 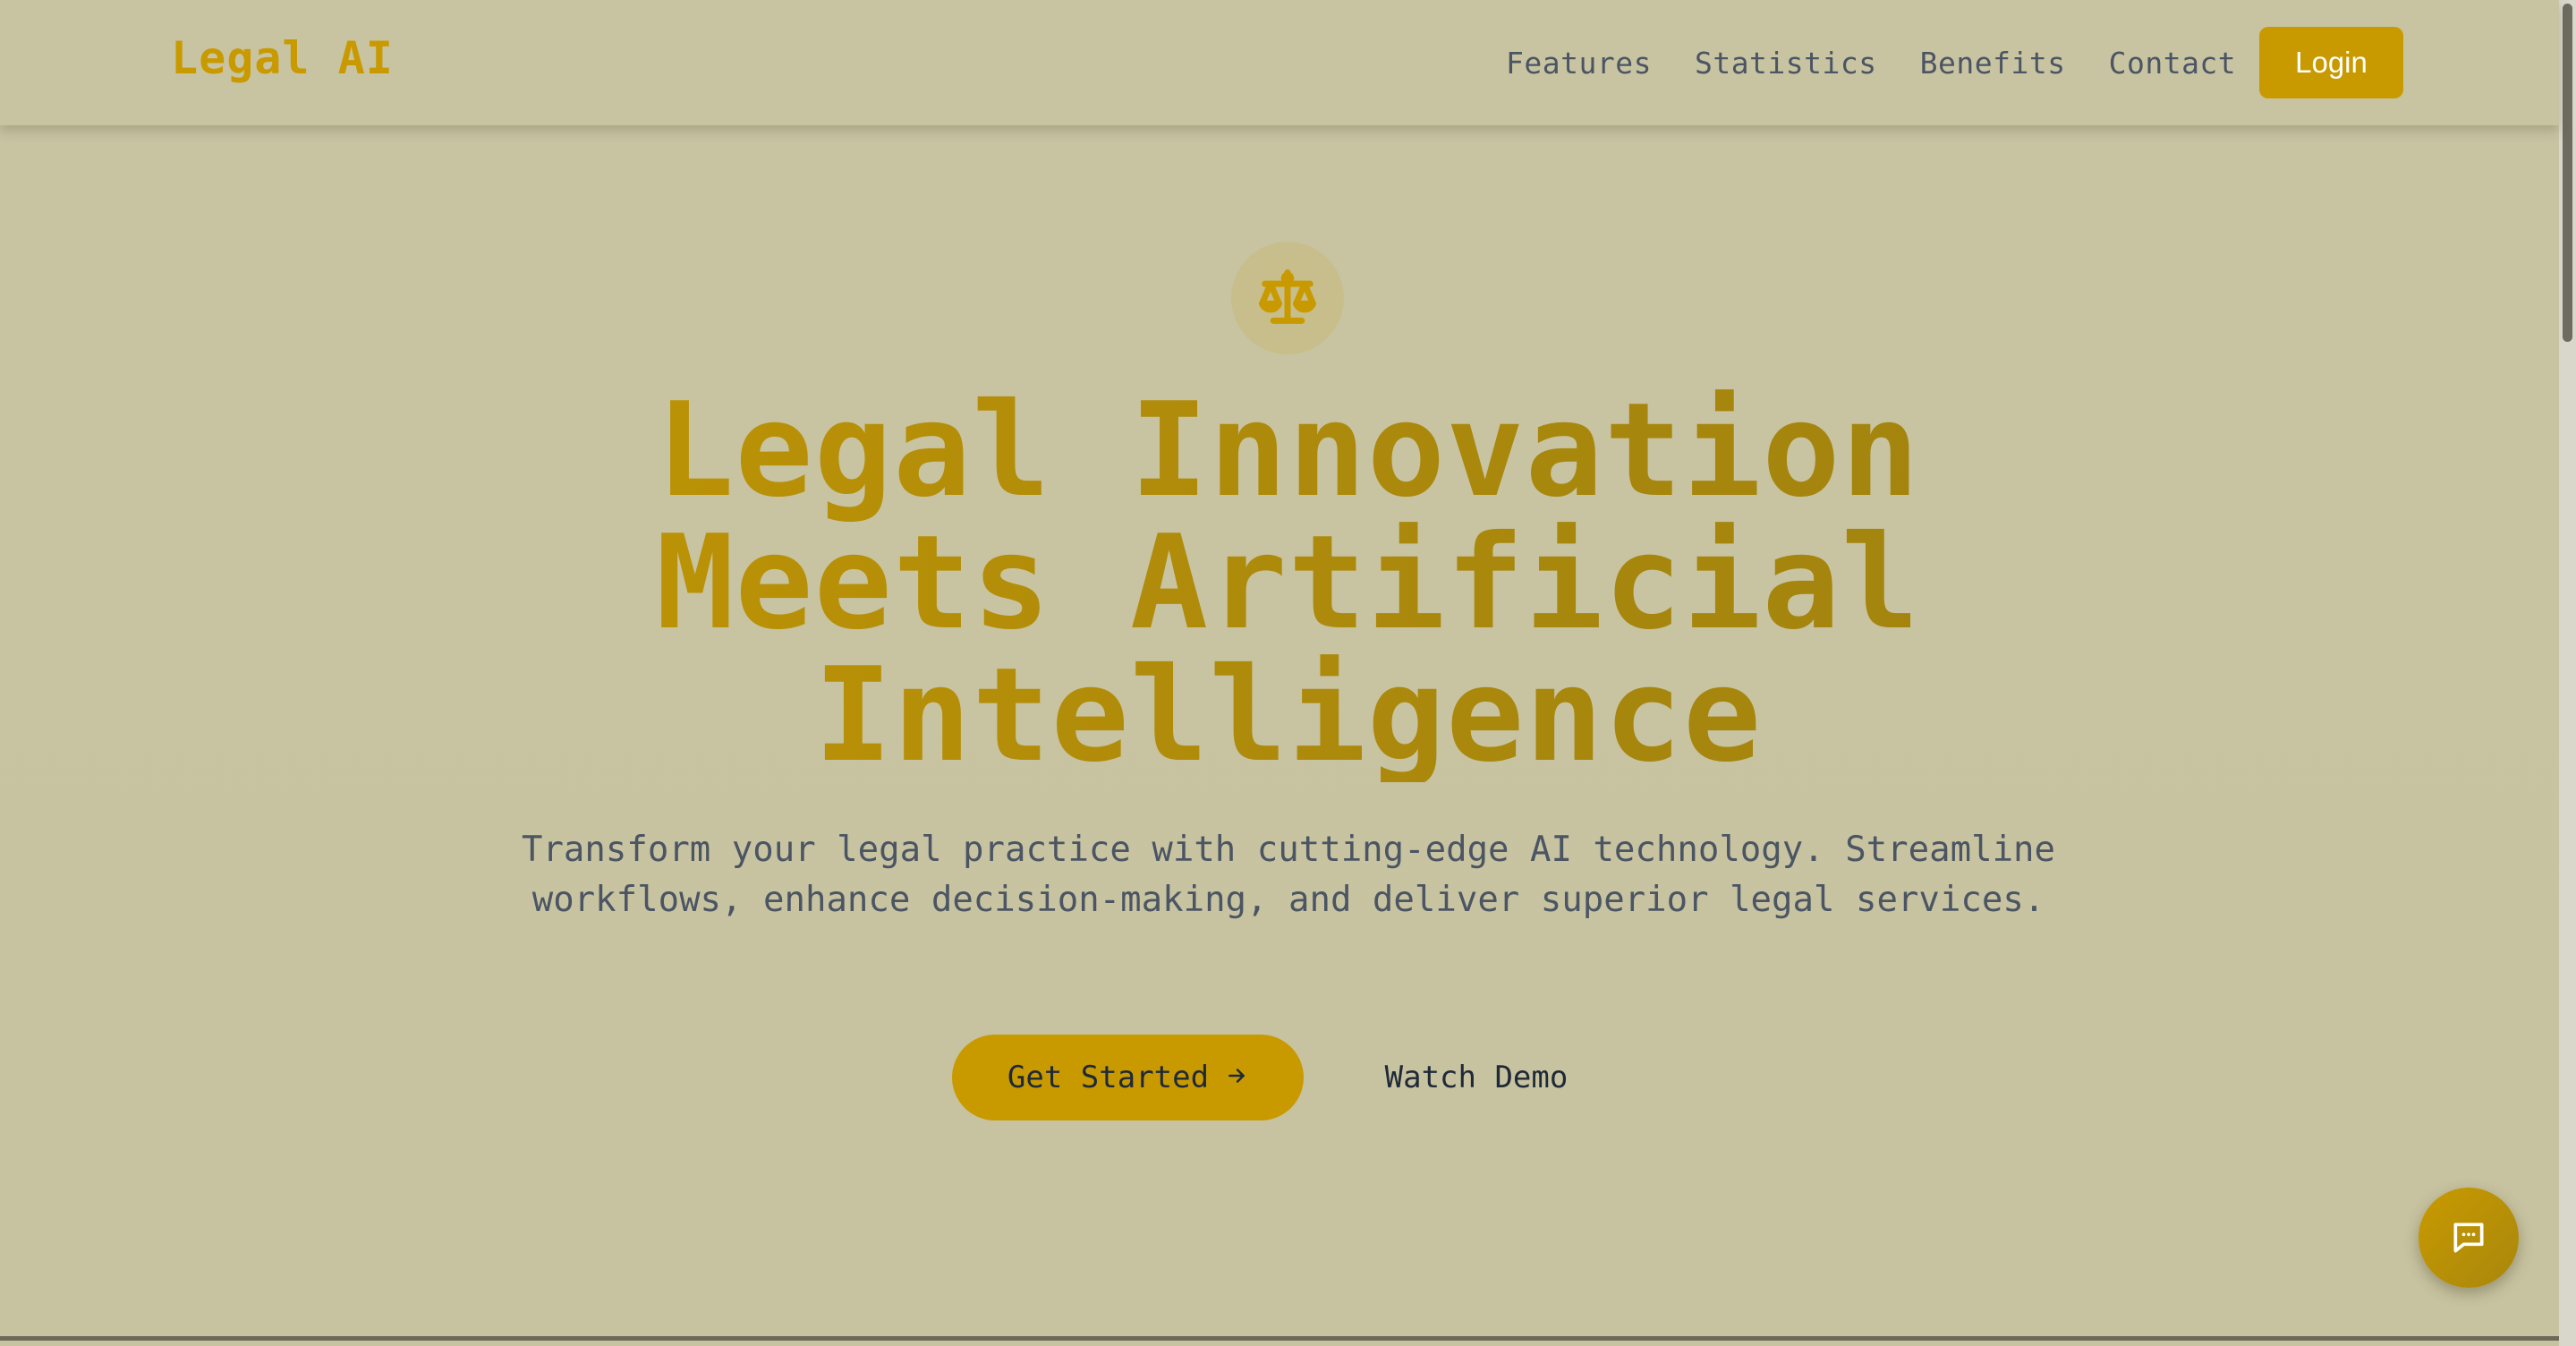 I want to click on login-button: Login, so click(x=2331, y=63).